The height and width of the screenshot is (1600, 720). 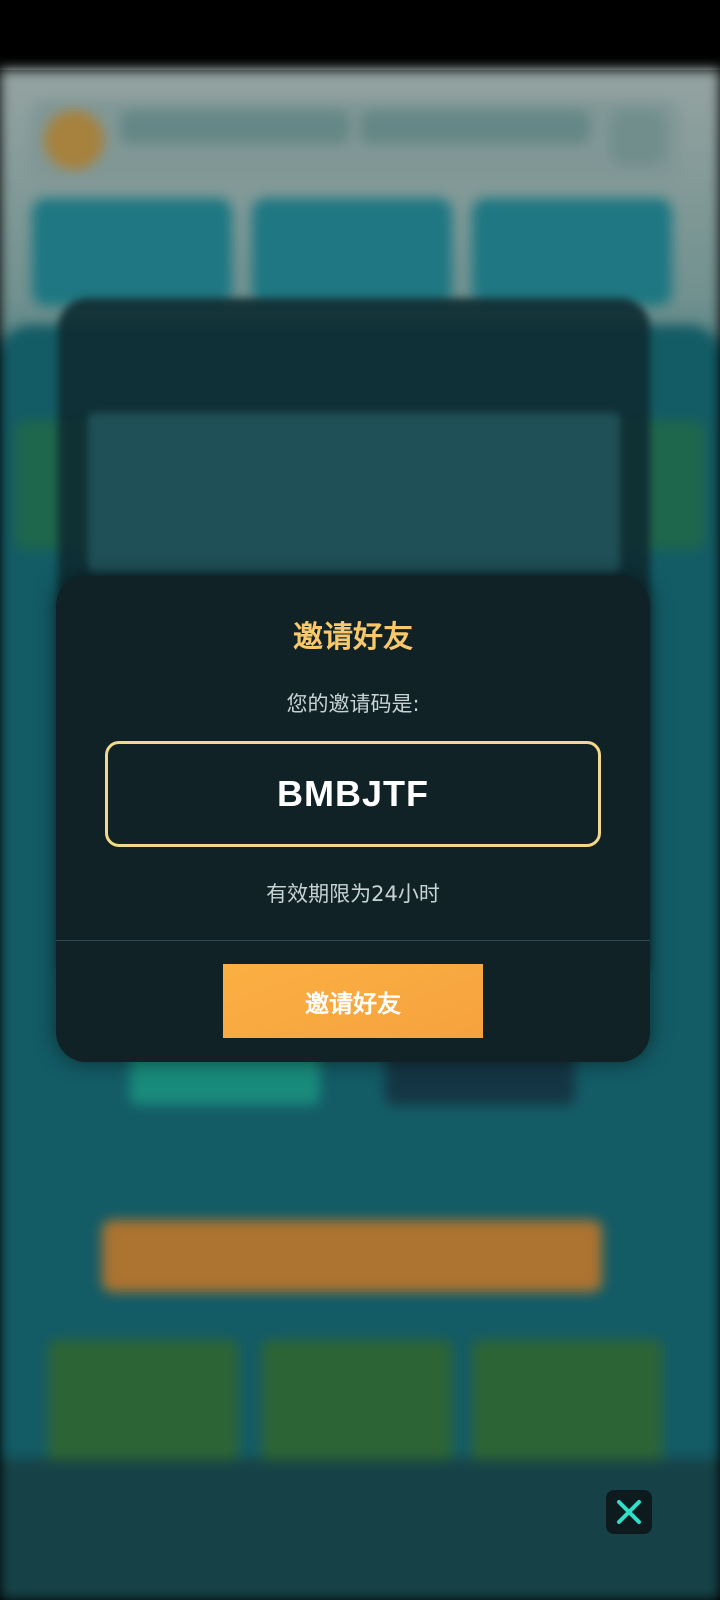 I want to click on expiry-note: 有效期限为24小时, so click(x=353, y=894).